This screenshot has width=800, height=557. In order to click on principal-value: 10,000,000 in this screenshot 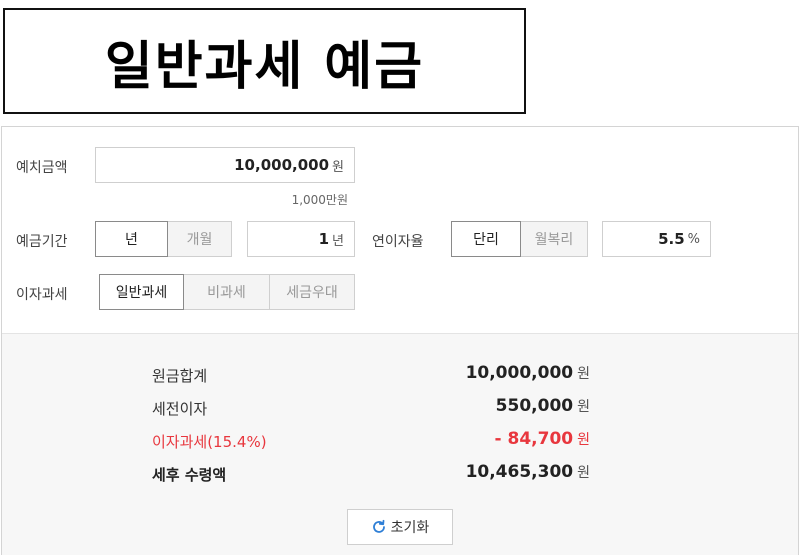, I will do `click(519, 373)`.